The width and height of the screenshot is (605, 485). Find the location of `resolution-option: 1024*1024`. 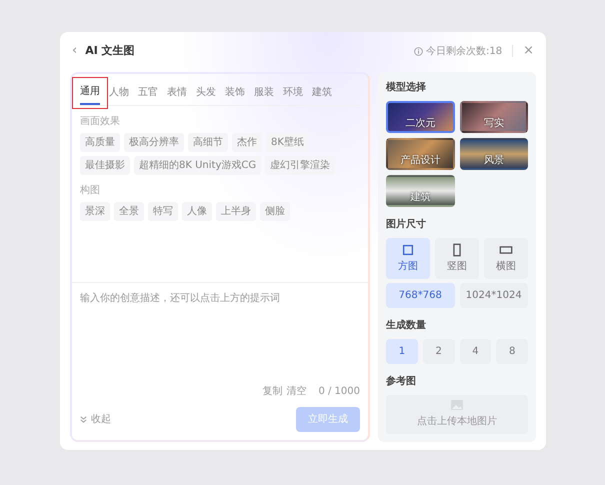

resolution-option: 1024*1024 is located at coordinates (494, 295).